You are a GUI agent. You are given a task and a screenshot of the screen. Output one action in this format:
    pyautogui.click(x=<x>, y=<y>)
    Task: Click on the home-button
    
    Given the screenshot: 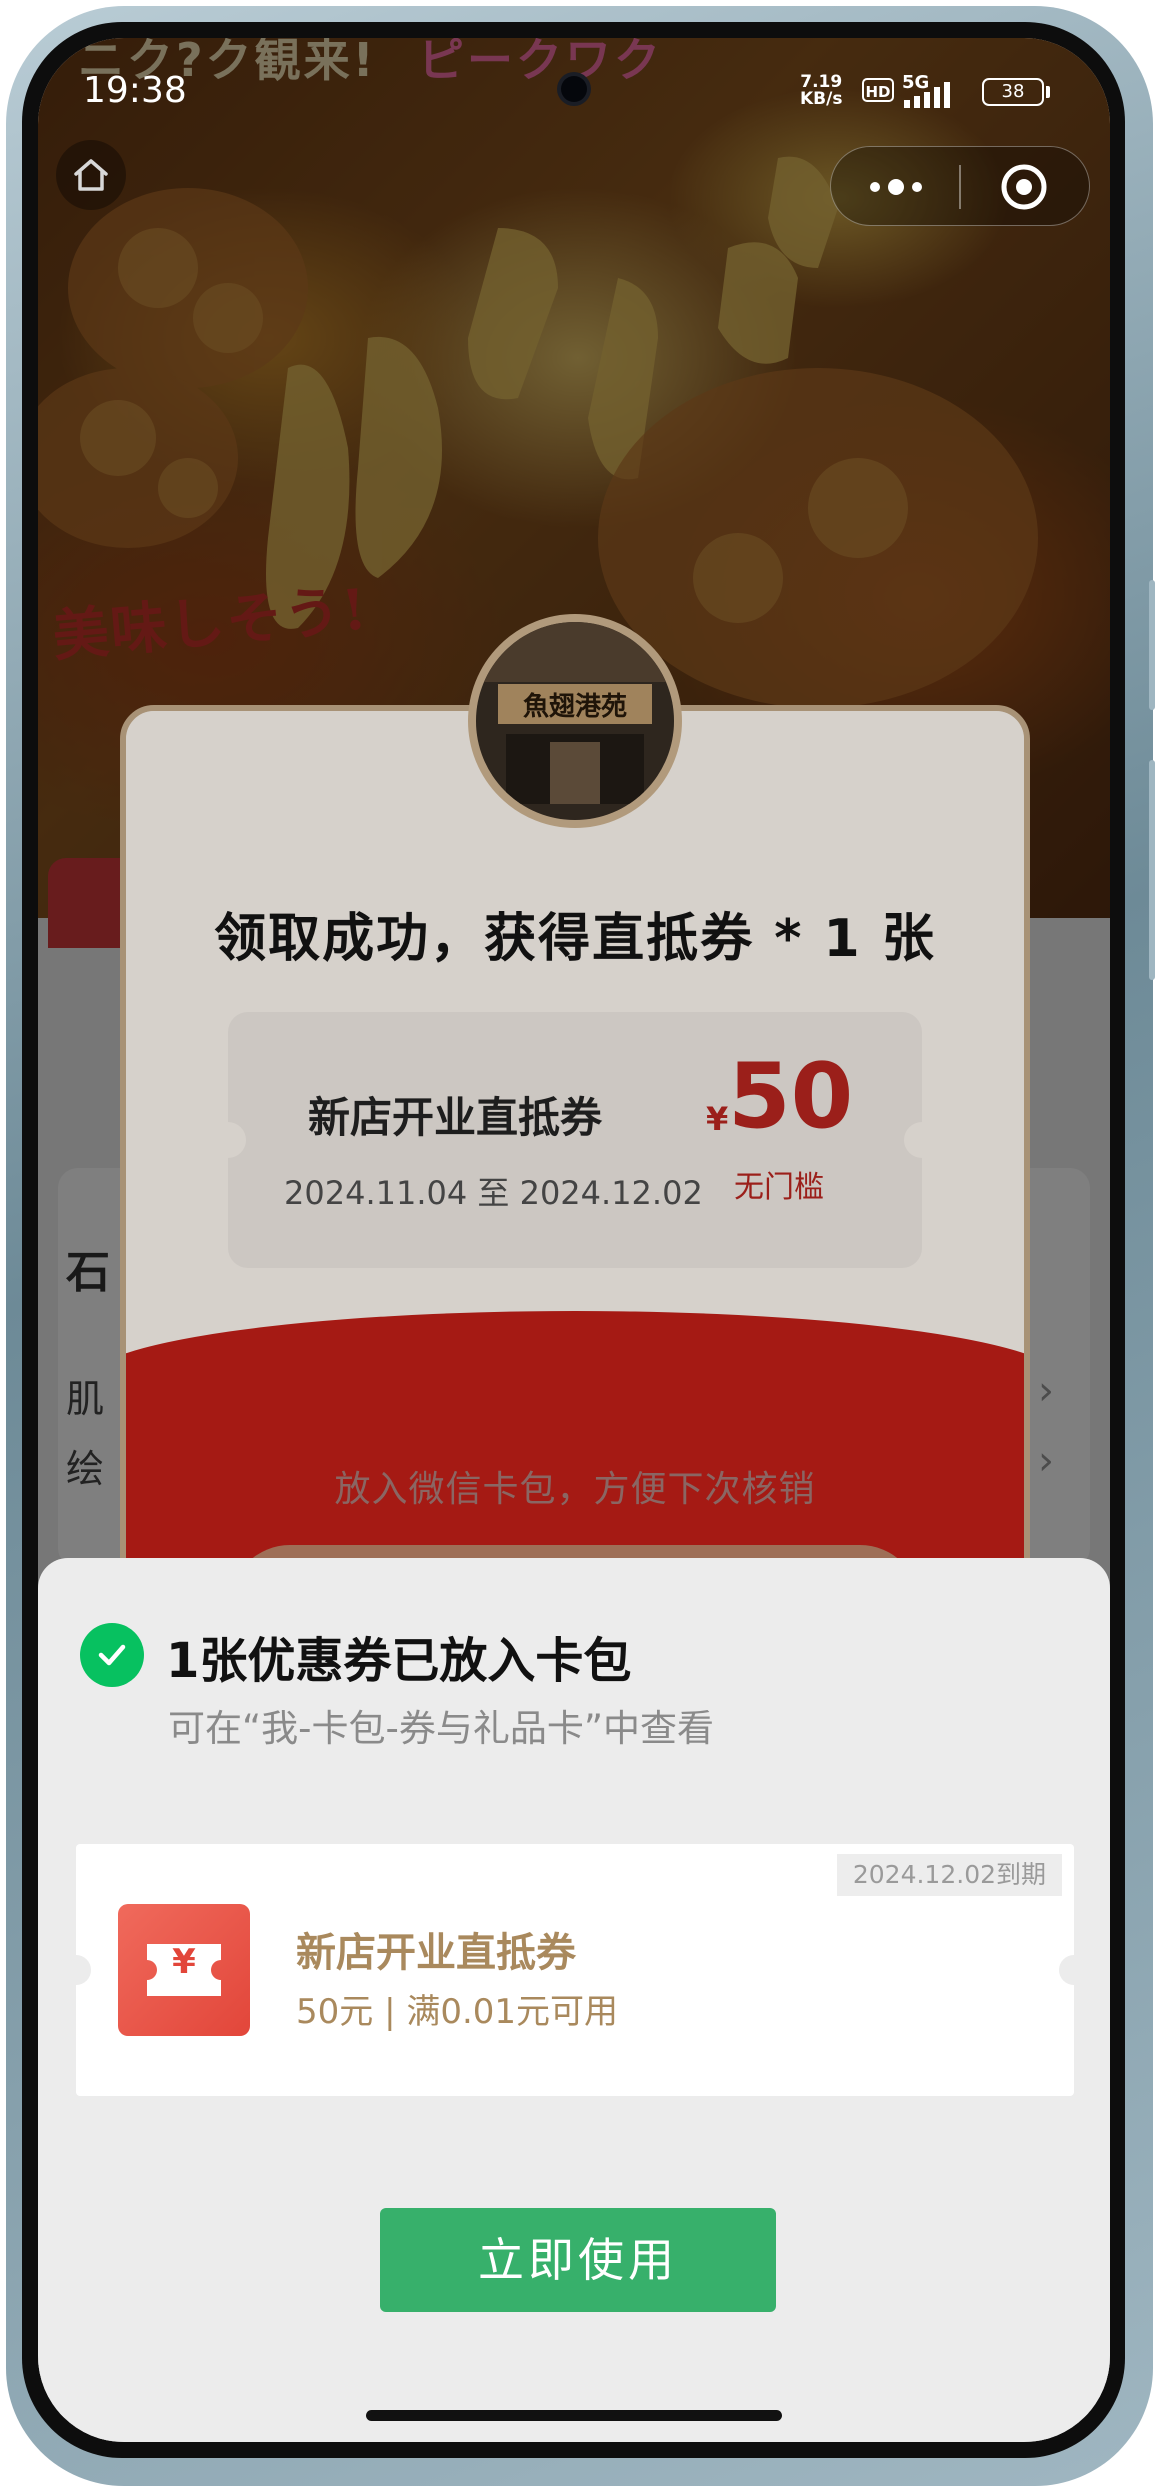 What is the action you would take?
    pyautogui.click(x=91, y=175)
    